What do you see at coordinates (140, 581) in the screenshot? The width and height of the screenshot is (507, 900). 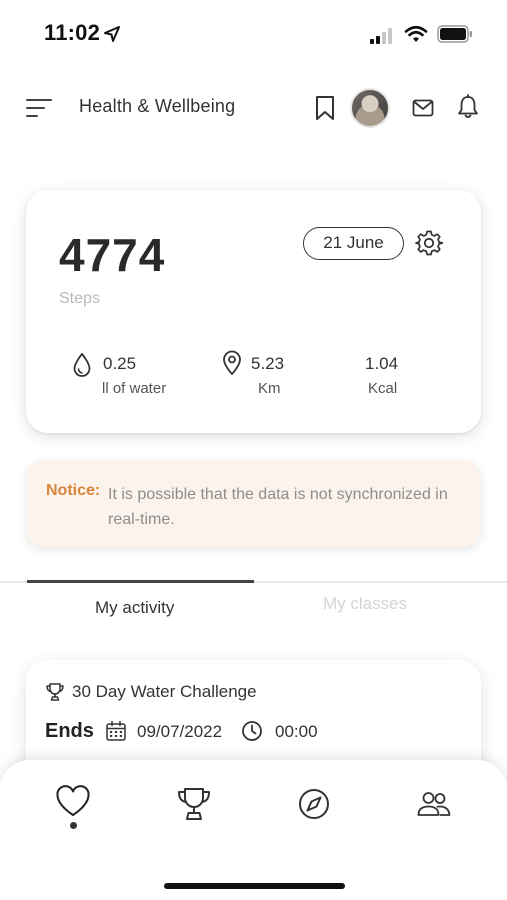 I see `tab-active-indicator` at bounding box center [140, 581].